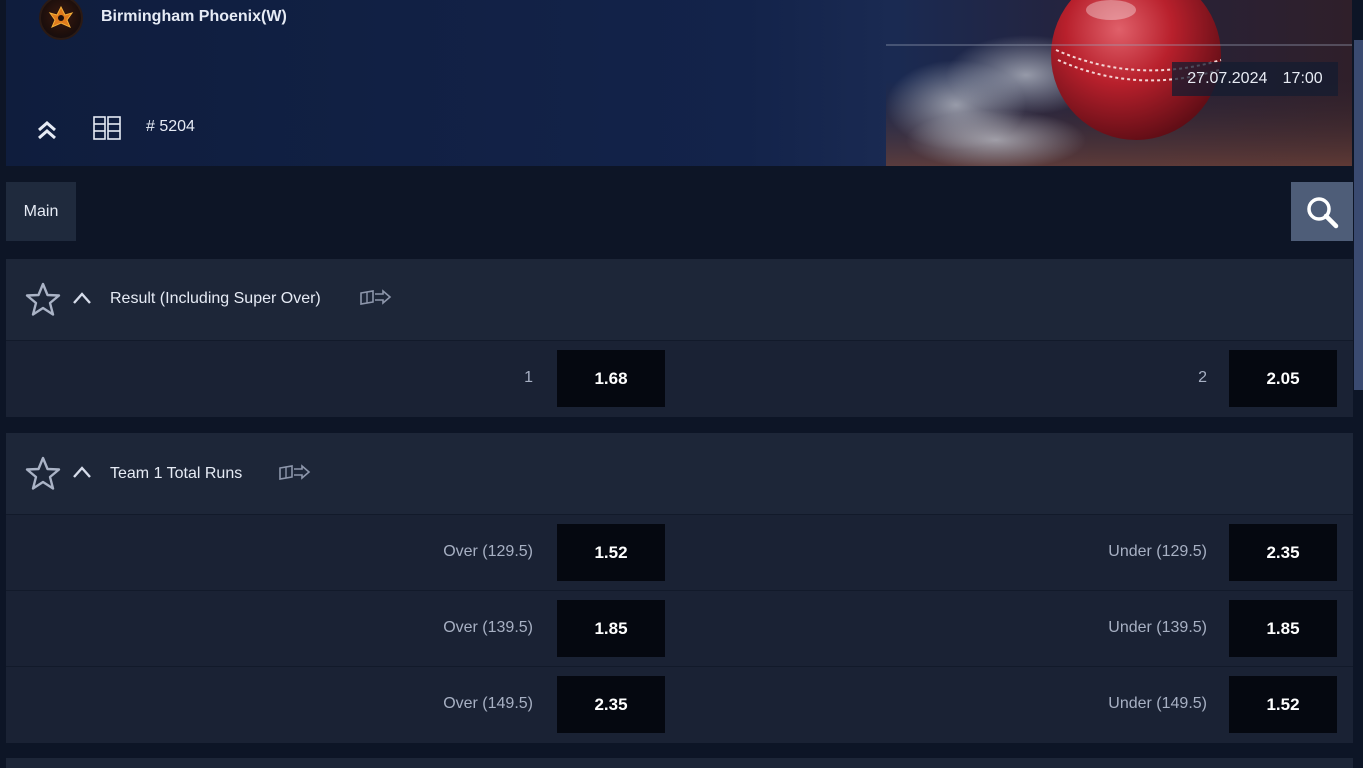 The height and width of the screenshot is (768, 1363). I want to click on selection-label: Under (129.5), so click(1157, 551).